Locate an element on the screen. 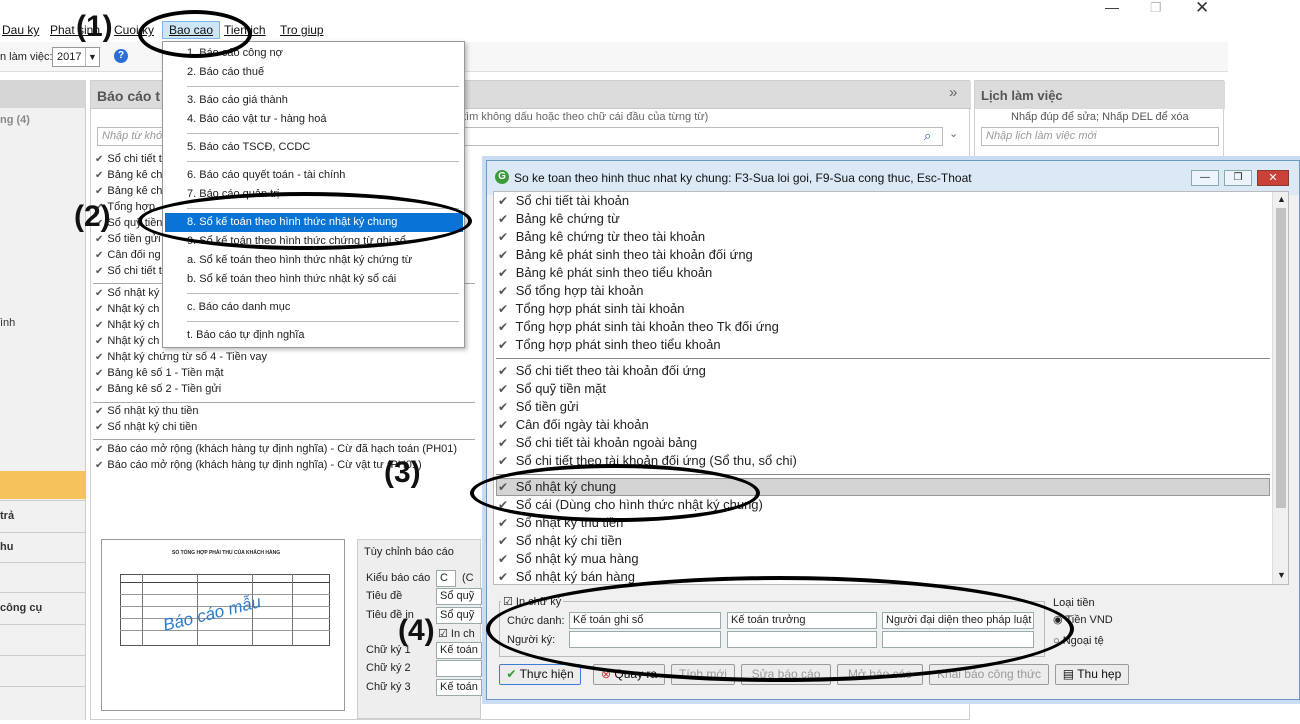  search-icon: ⌕ is located at coordinates (927, 136).